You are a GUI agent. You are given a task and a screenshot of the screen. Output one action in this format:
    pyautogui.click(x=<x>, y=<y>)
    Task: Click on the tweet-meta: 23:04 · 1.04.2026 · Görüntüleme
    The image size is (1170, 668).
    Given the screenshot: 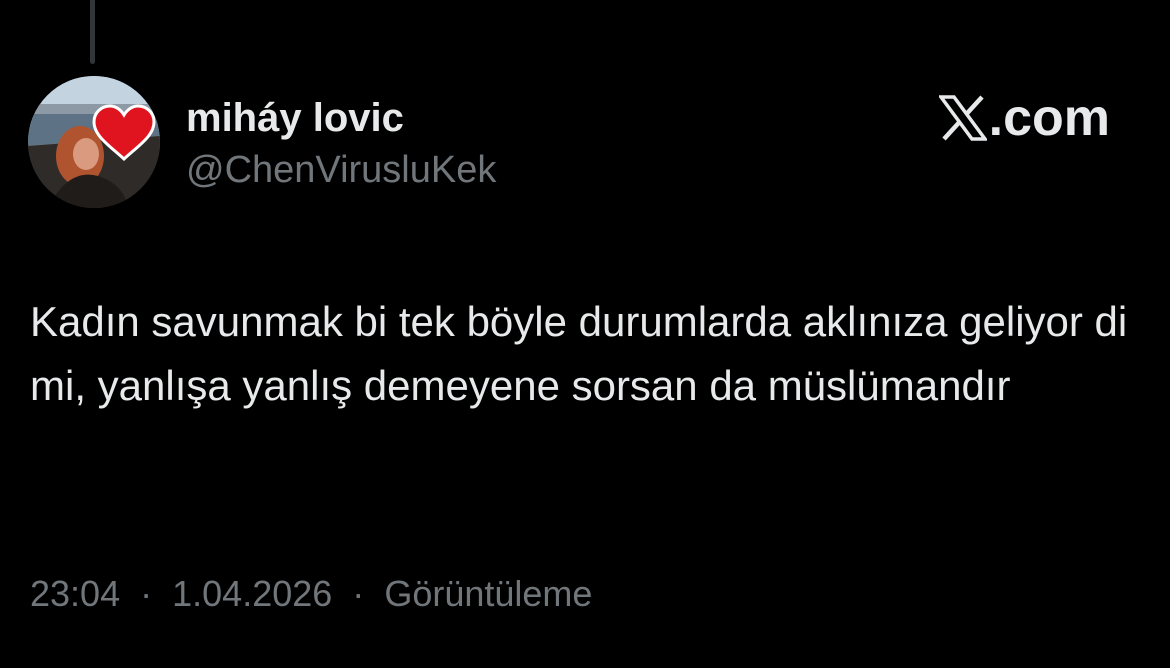 What is the action you would take?
    pyautogui.click(x=311, y=594)
    